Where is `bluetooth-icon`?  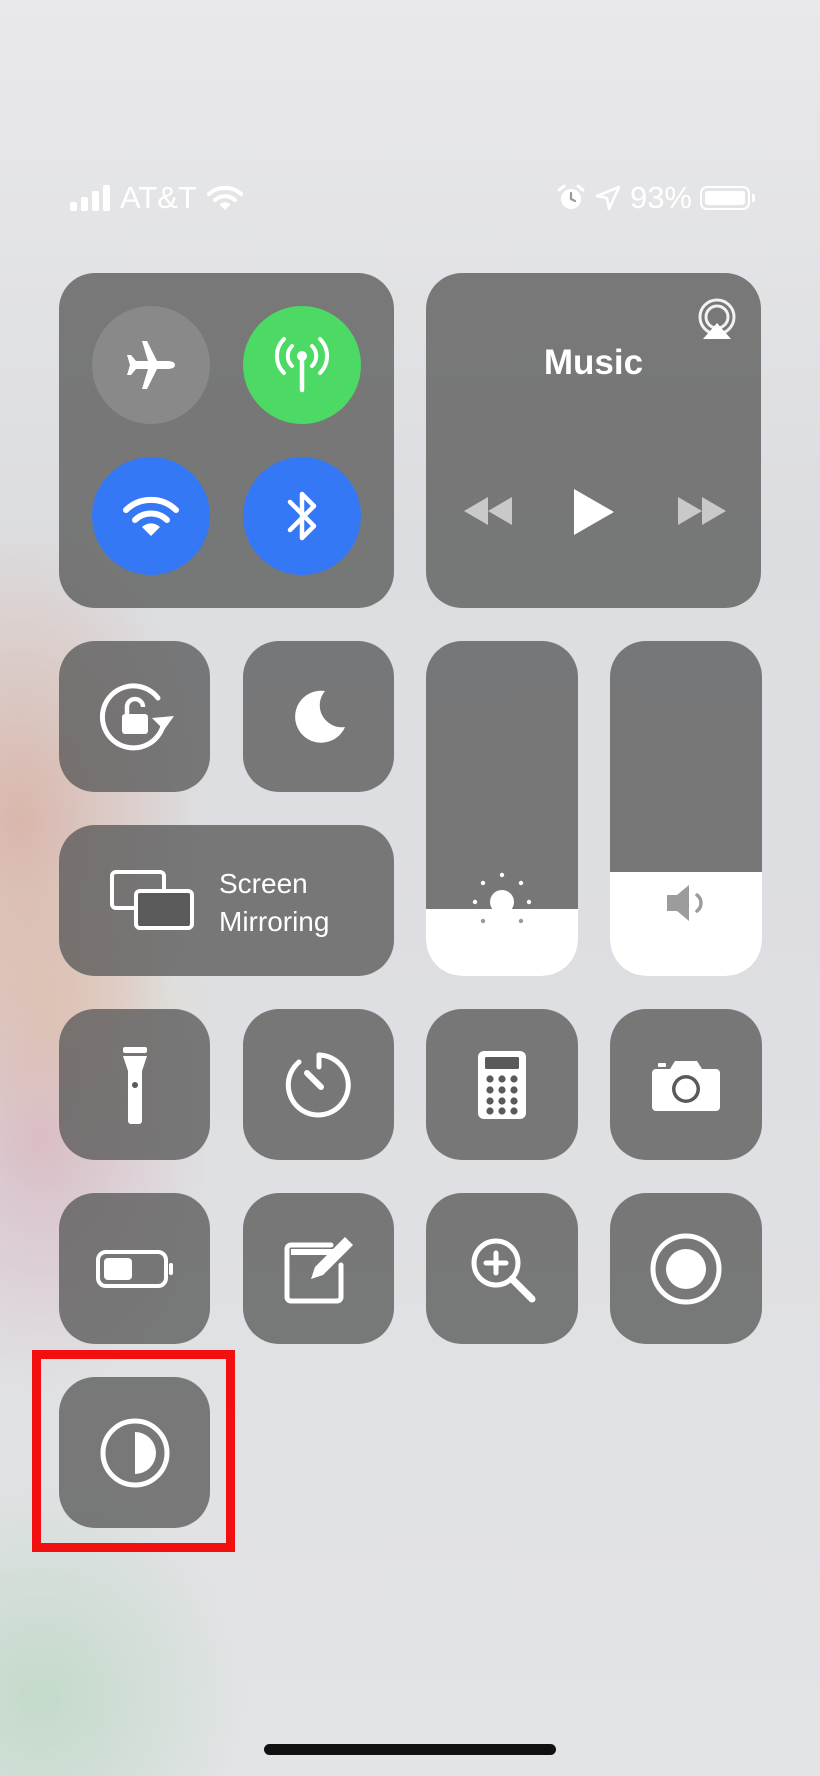 bluetooth-icon is located at coordinates (302, 516).